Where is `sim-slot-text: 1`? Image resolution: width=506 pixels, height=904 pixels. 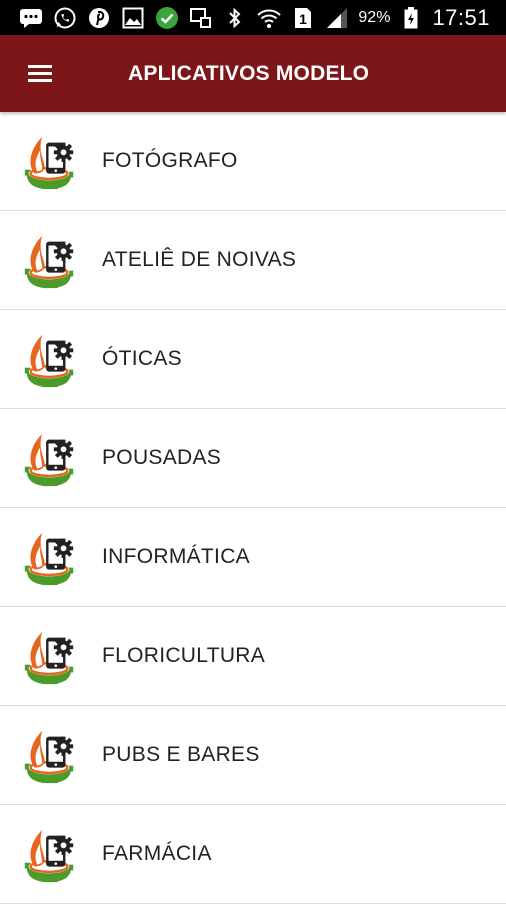 sim-slot-text: 1 is located at coordinates (304, 19).